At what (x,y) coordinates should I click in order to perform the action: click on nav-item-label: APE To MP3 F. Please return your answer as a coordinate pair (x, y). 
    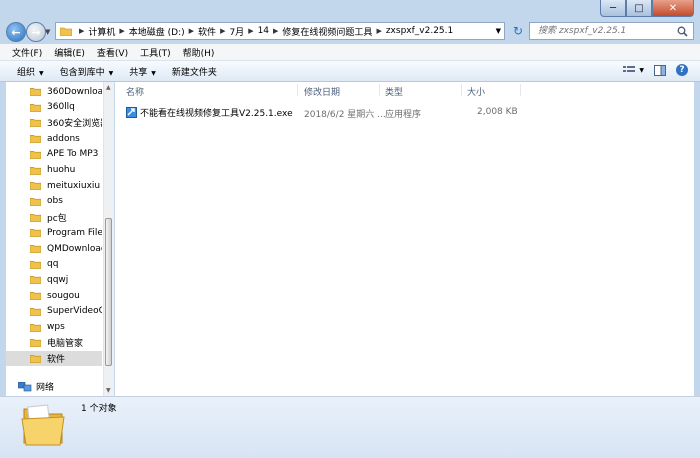
    Looking at the image, I should click on (74, 154).